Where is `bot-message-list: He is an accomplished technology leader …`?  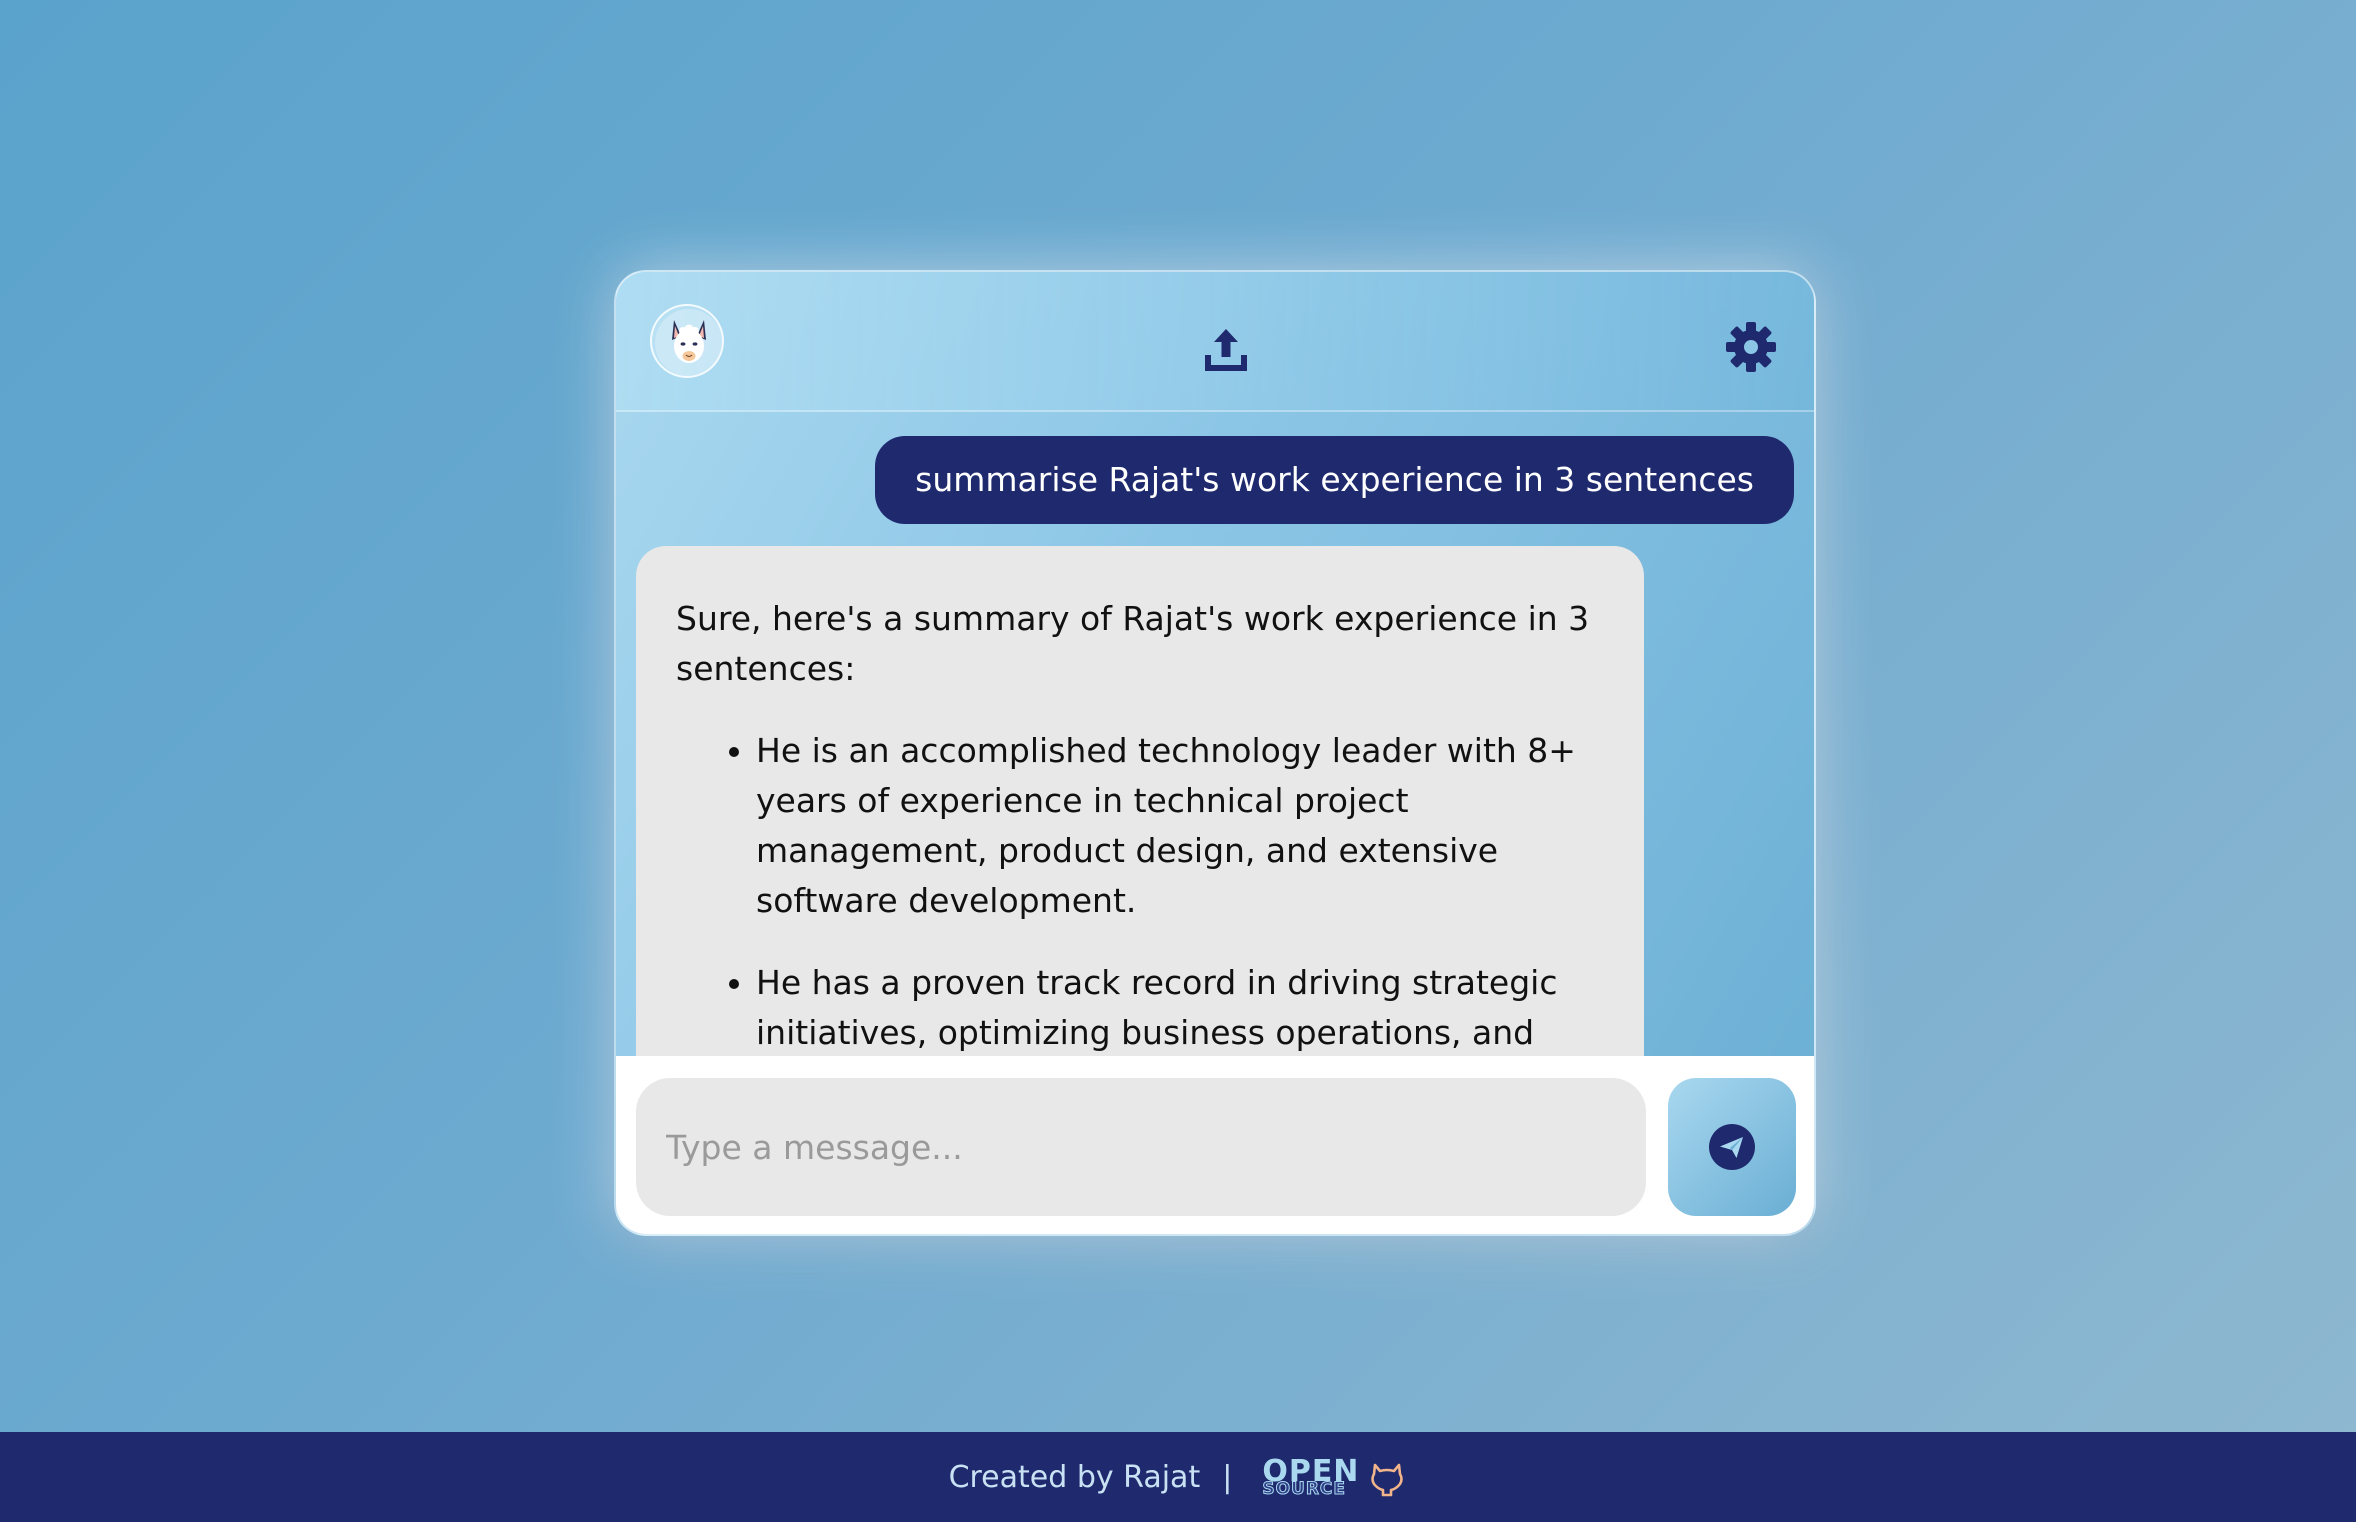 bot-message-list: He is an accomplished technology leader … is located at coordinates (1140, 892).